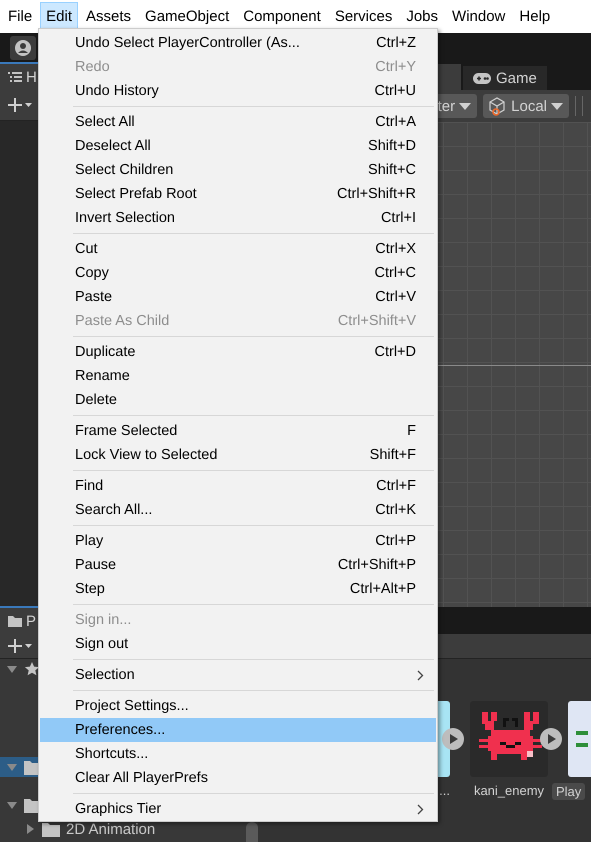  I want to click on menu-item: Select Children Shift+C, so click(238, 170).